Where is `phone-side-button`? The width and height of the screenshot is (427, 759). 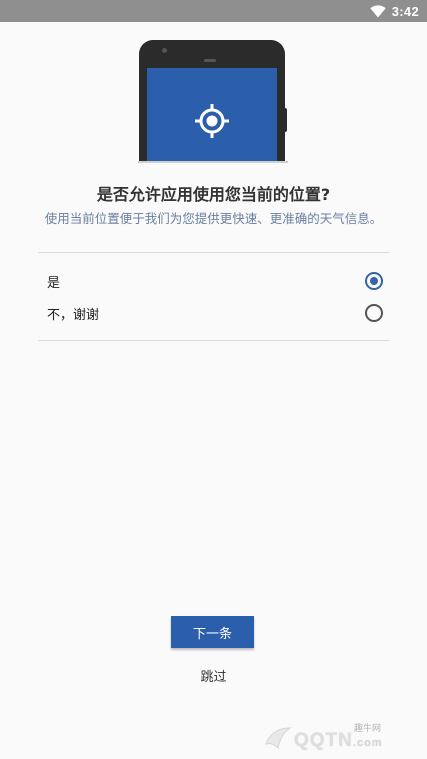 phone-side-button is located at coordinates (285, 120).